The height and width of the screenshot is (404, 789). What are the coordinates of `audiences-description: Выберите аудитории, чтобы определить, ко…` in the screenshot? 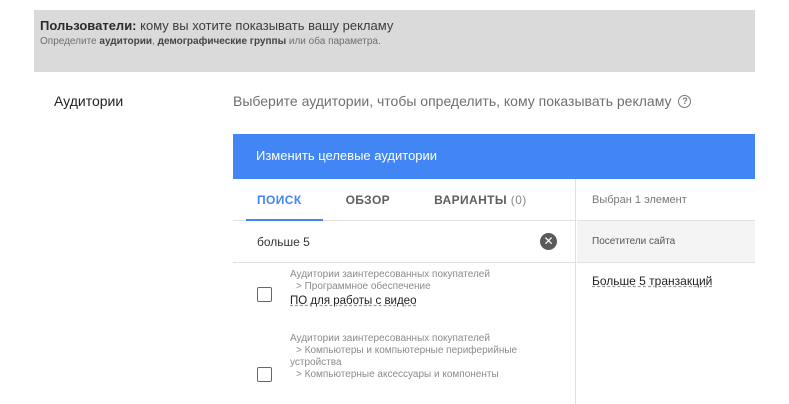 It's located at (462, 101).